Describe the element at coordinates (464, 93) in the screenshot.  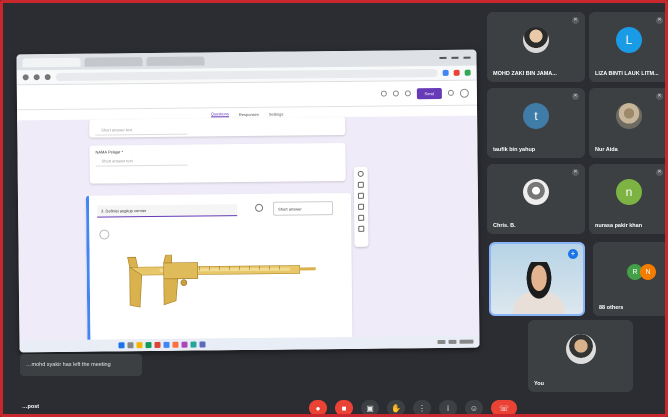
I see `account-avatar` at that location.